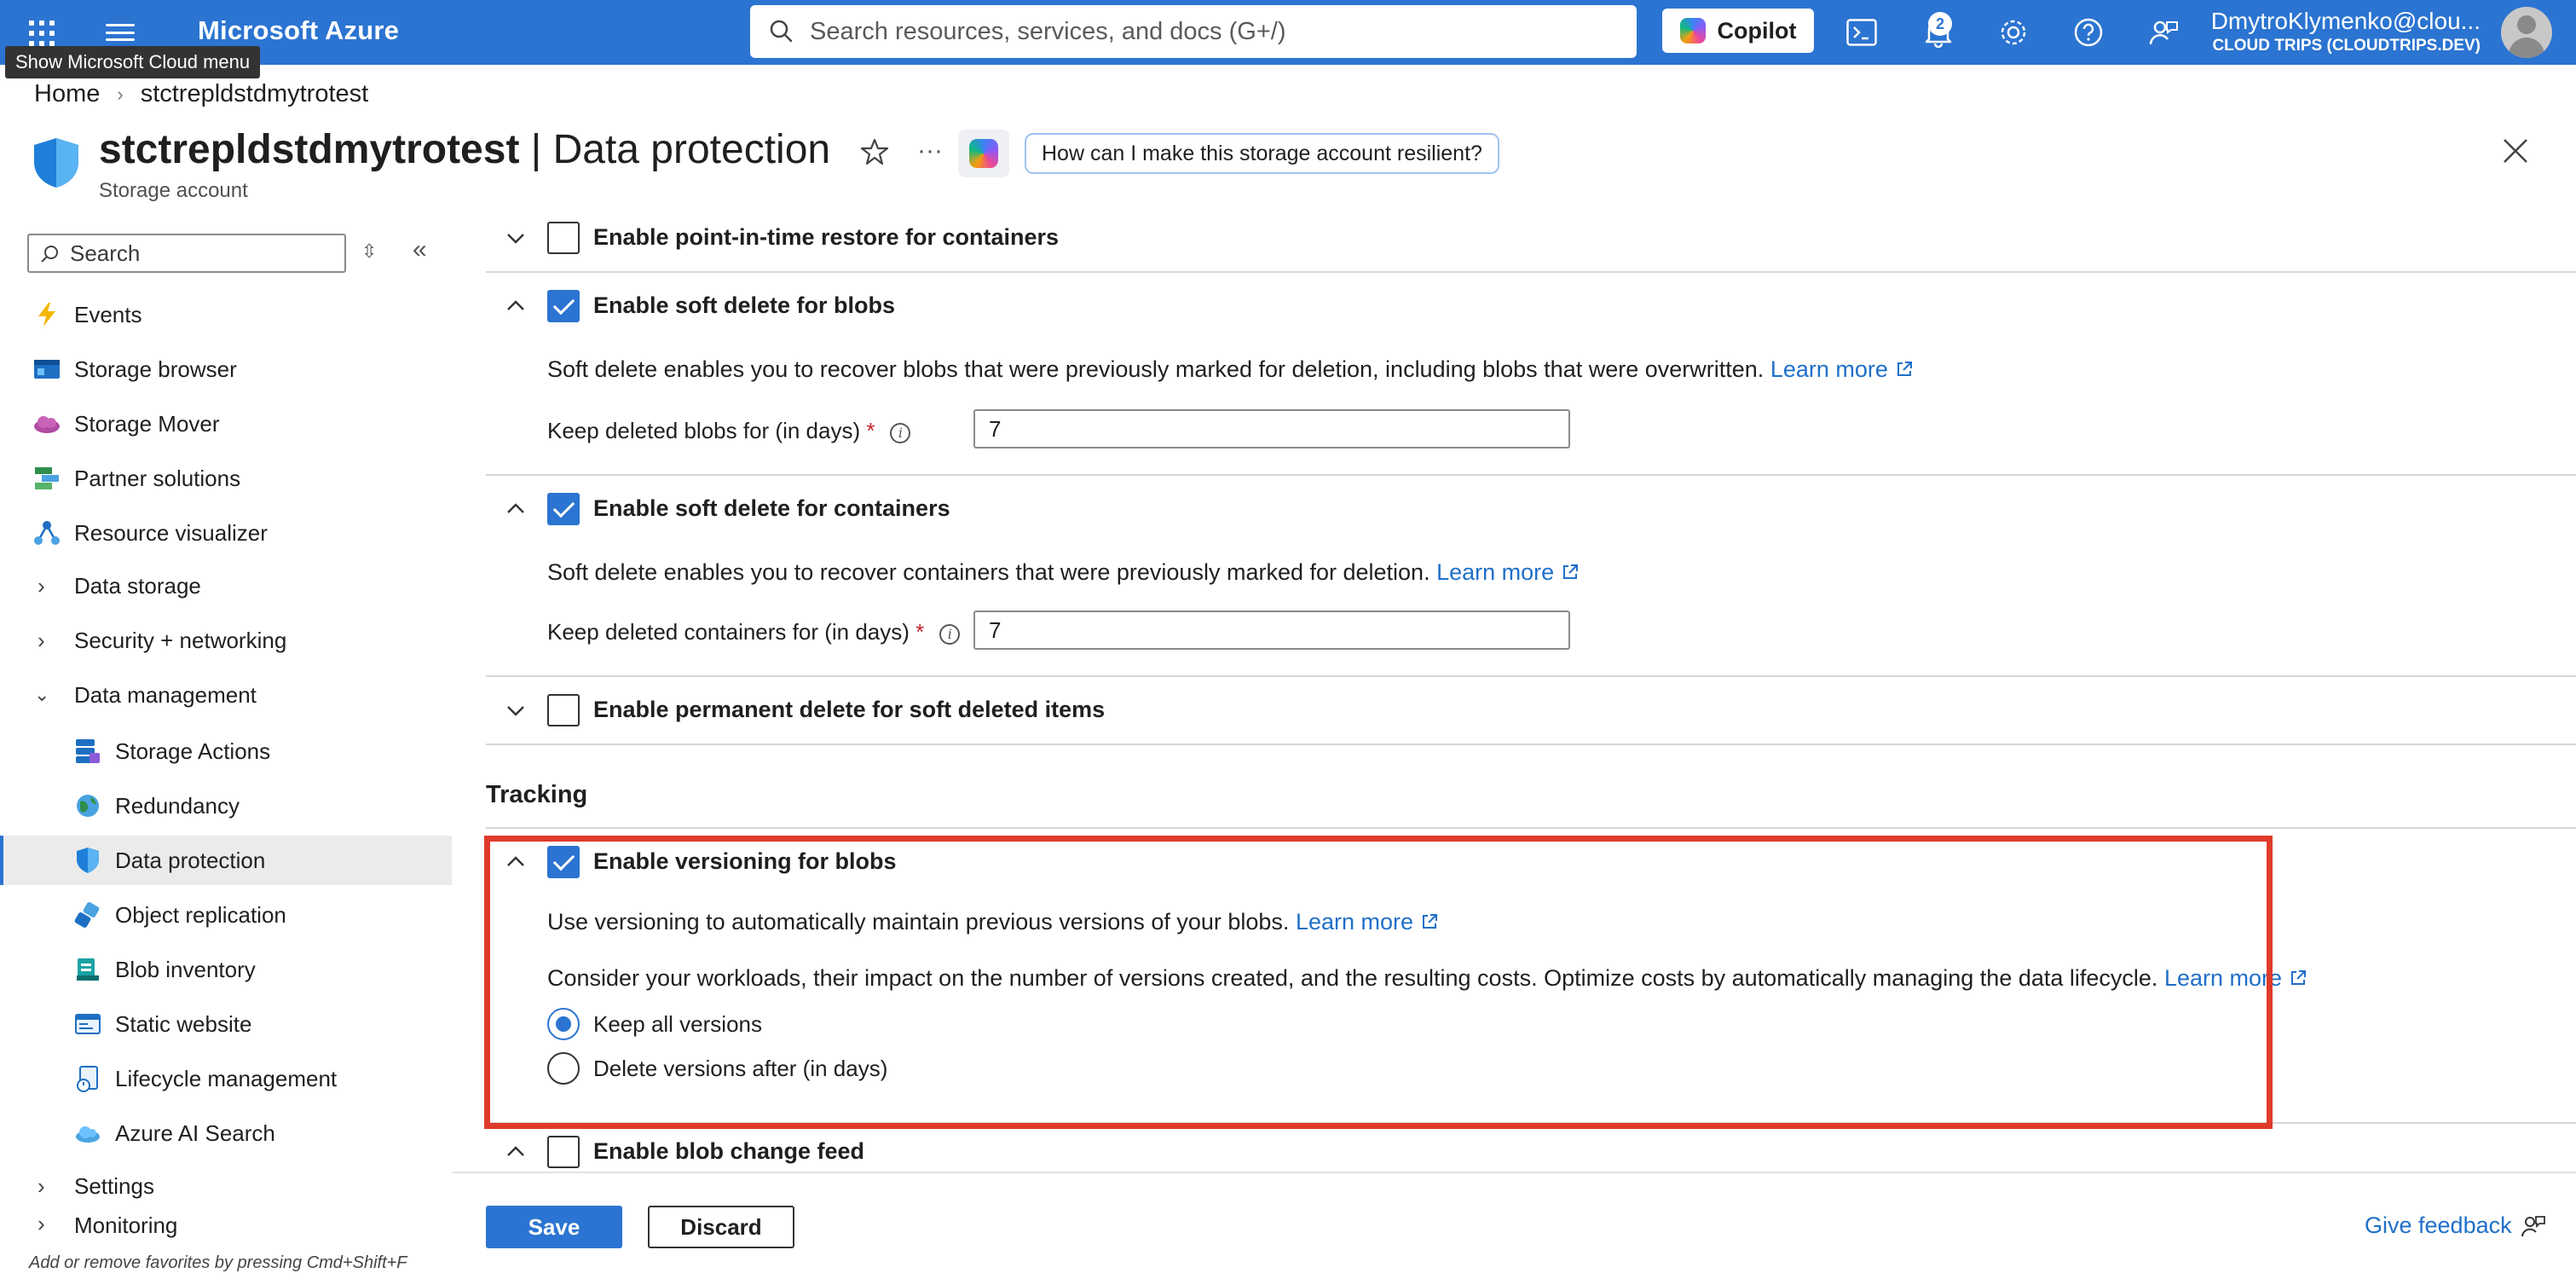 The width and height of the screenshot is (2576, 1279). I want to click on search-icon, so click(49, 254).